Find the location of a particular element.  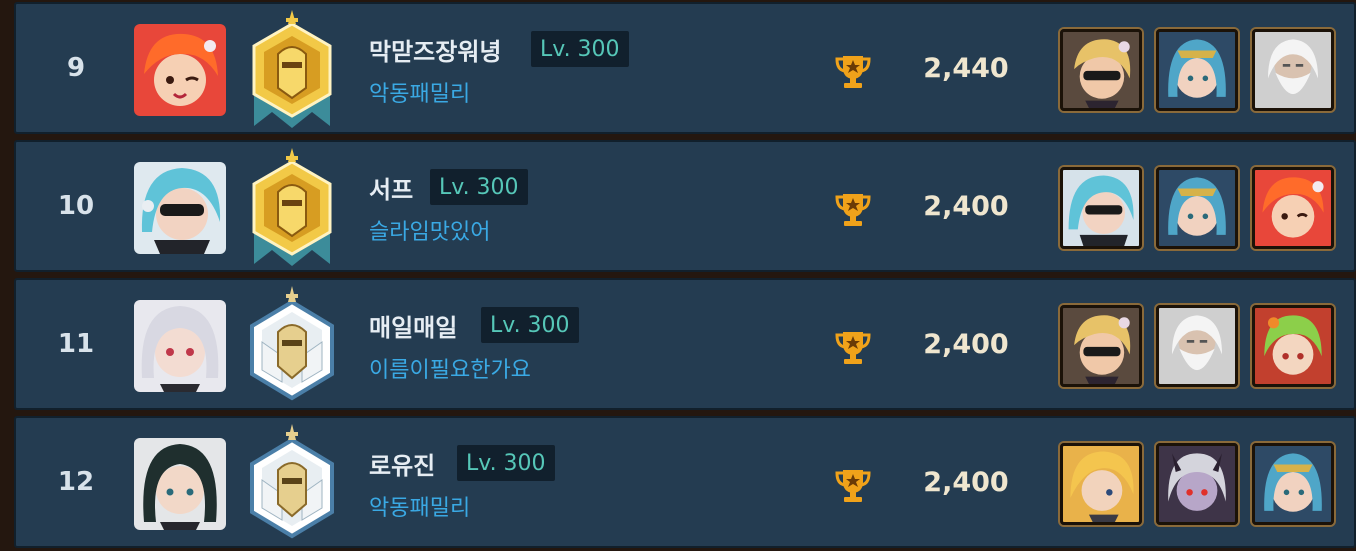

green-hair-elf-hero-icon is located at coordinates (1293, 346).